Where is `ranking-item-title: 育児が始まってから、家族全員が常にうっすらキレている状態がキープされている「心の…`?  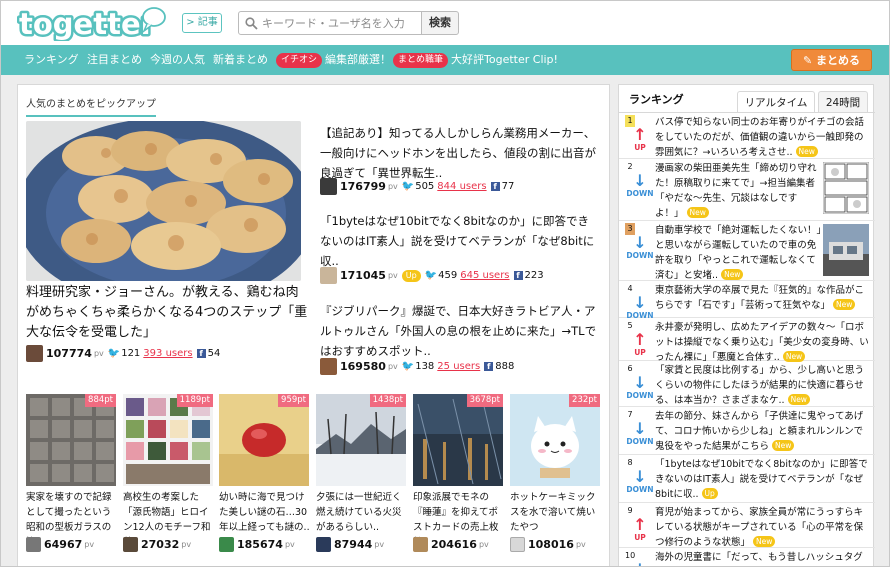 ranking-item-title: 育児が始まってから、家族全員が常にうっすらキレている状態がキープされている「心の… is located at coordinates (762, 527).